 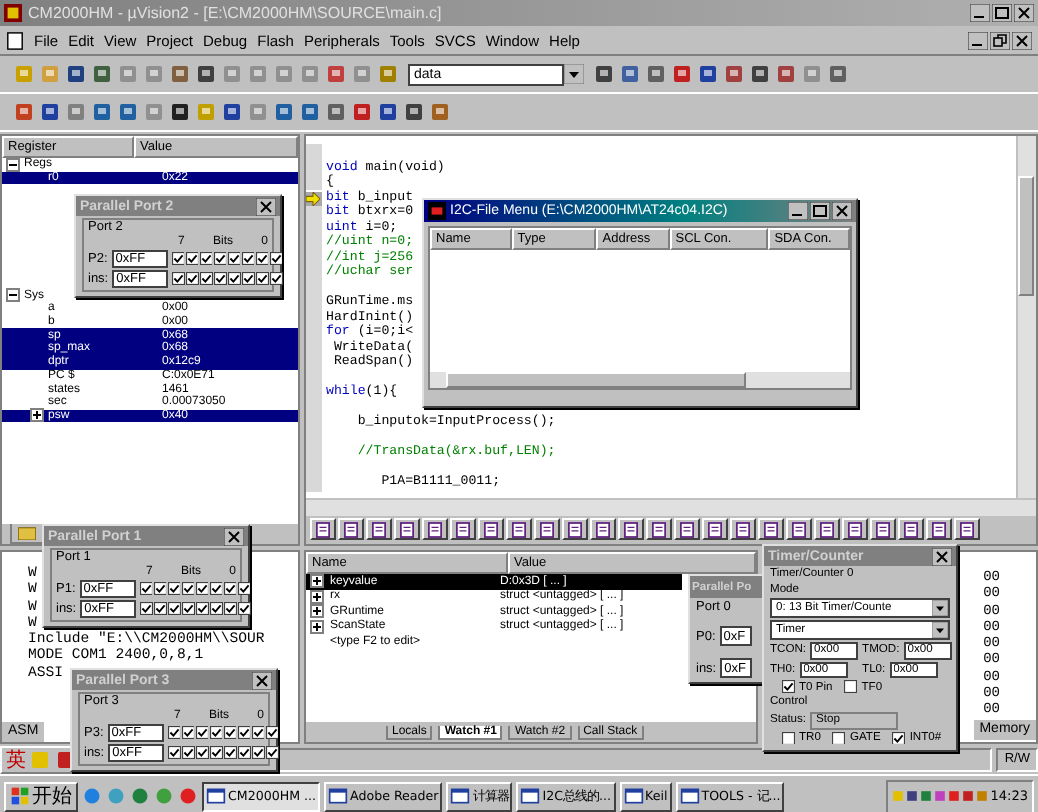 What do you see at coordinates (235, 13) in the screenshot?
I see `window-title: CM2000HM - µVision2 - [E:\CM2000HM\SOURCE\main.c]` at bounding box center [235, 13].